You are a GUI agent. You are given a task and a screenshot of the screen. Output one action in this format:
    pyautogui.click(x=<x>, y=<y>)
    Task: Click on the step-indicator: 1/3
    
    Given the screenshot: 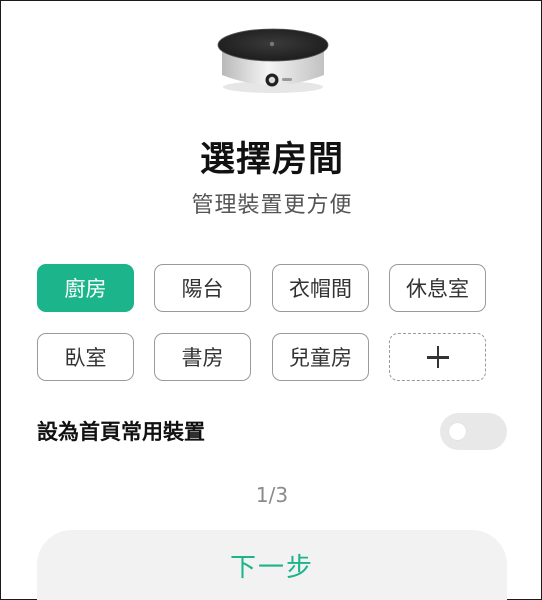 What is the action you would take?
    pyautogui.click(x=272, y=495)
    